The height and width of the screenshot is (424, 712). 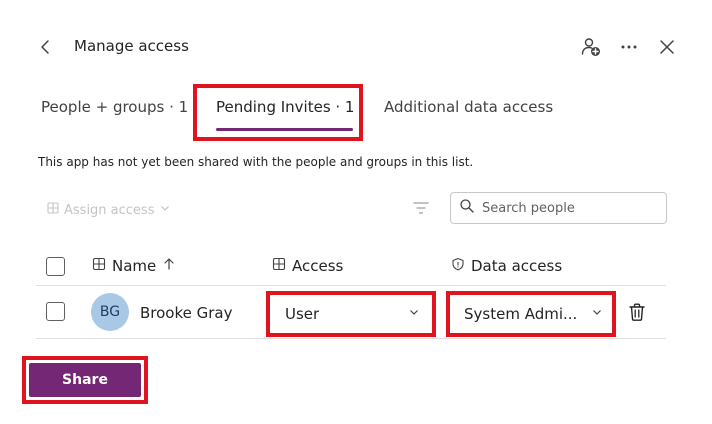 I want to click on column-header-name-label: Name, so click(x=134, y=266).